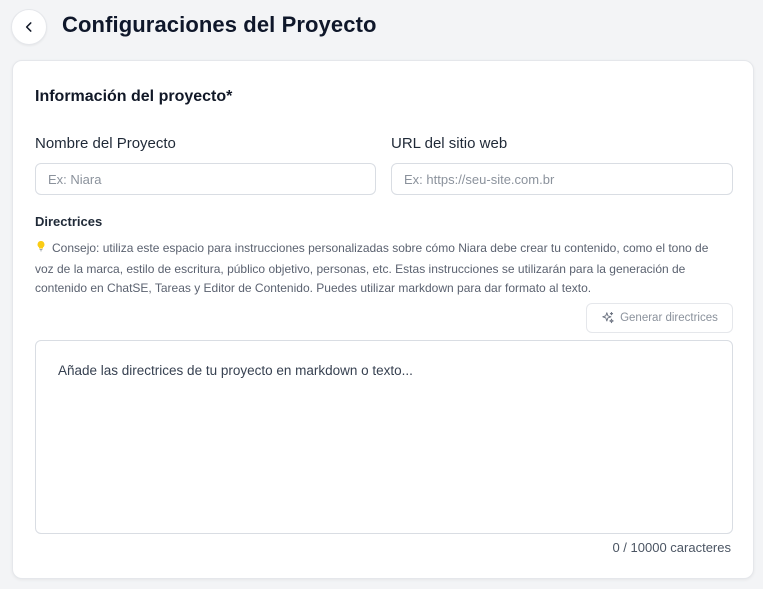 Image resolution: width=763 pixels, height=589 pixels. Describe the element at coordinates (219, 24) in the screenshot. I see `page-title: Configuraciones del Proyecto` at that location.